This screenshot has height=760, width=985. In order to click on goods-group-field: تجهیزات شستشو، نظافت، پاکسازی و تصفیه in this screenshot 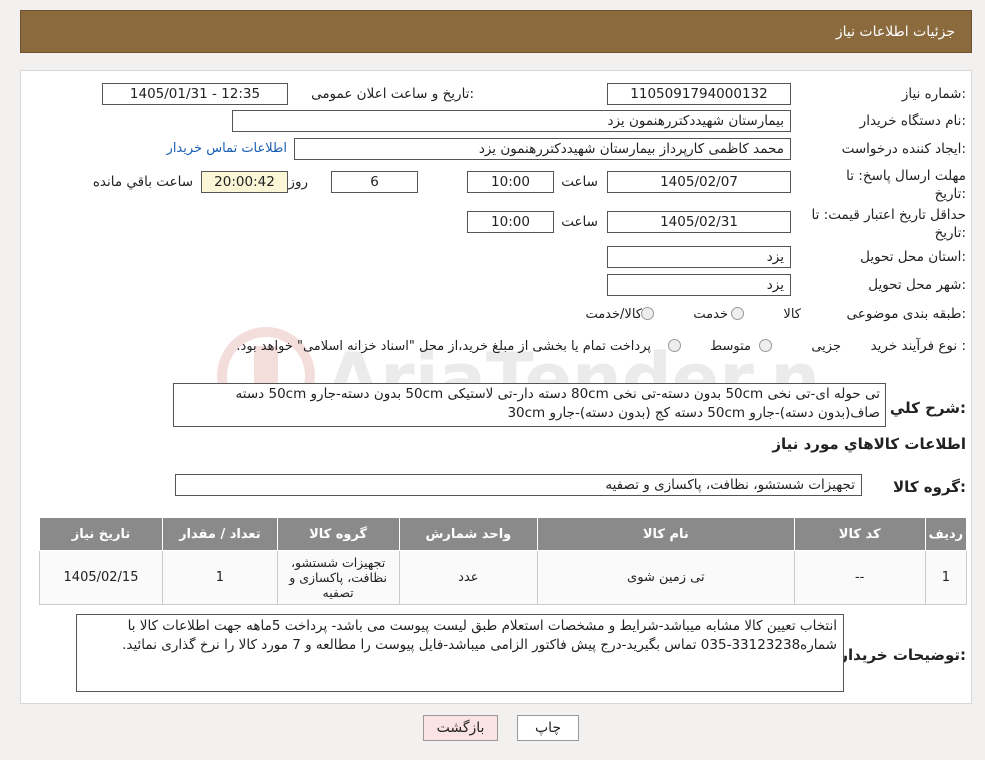, I will do `click(518, 485)`.